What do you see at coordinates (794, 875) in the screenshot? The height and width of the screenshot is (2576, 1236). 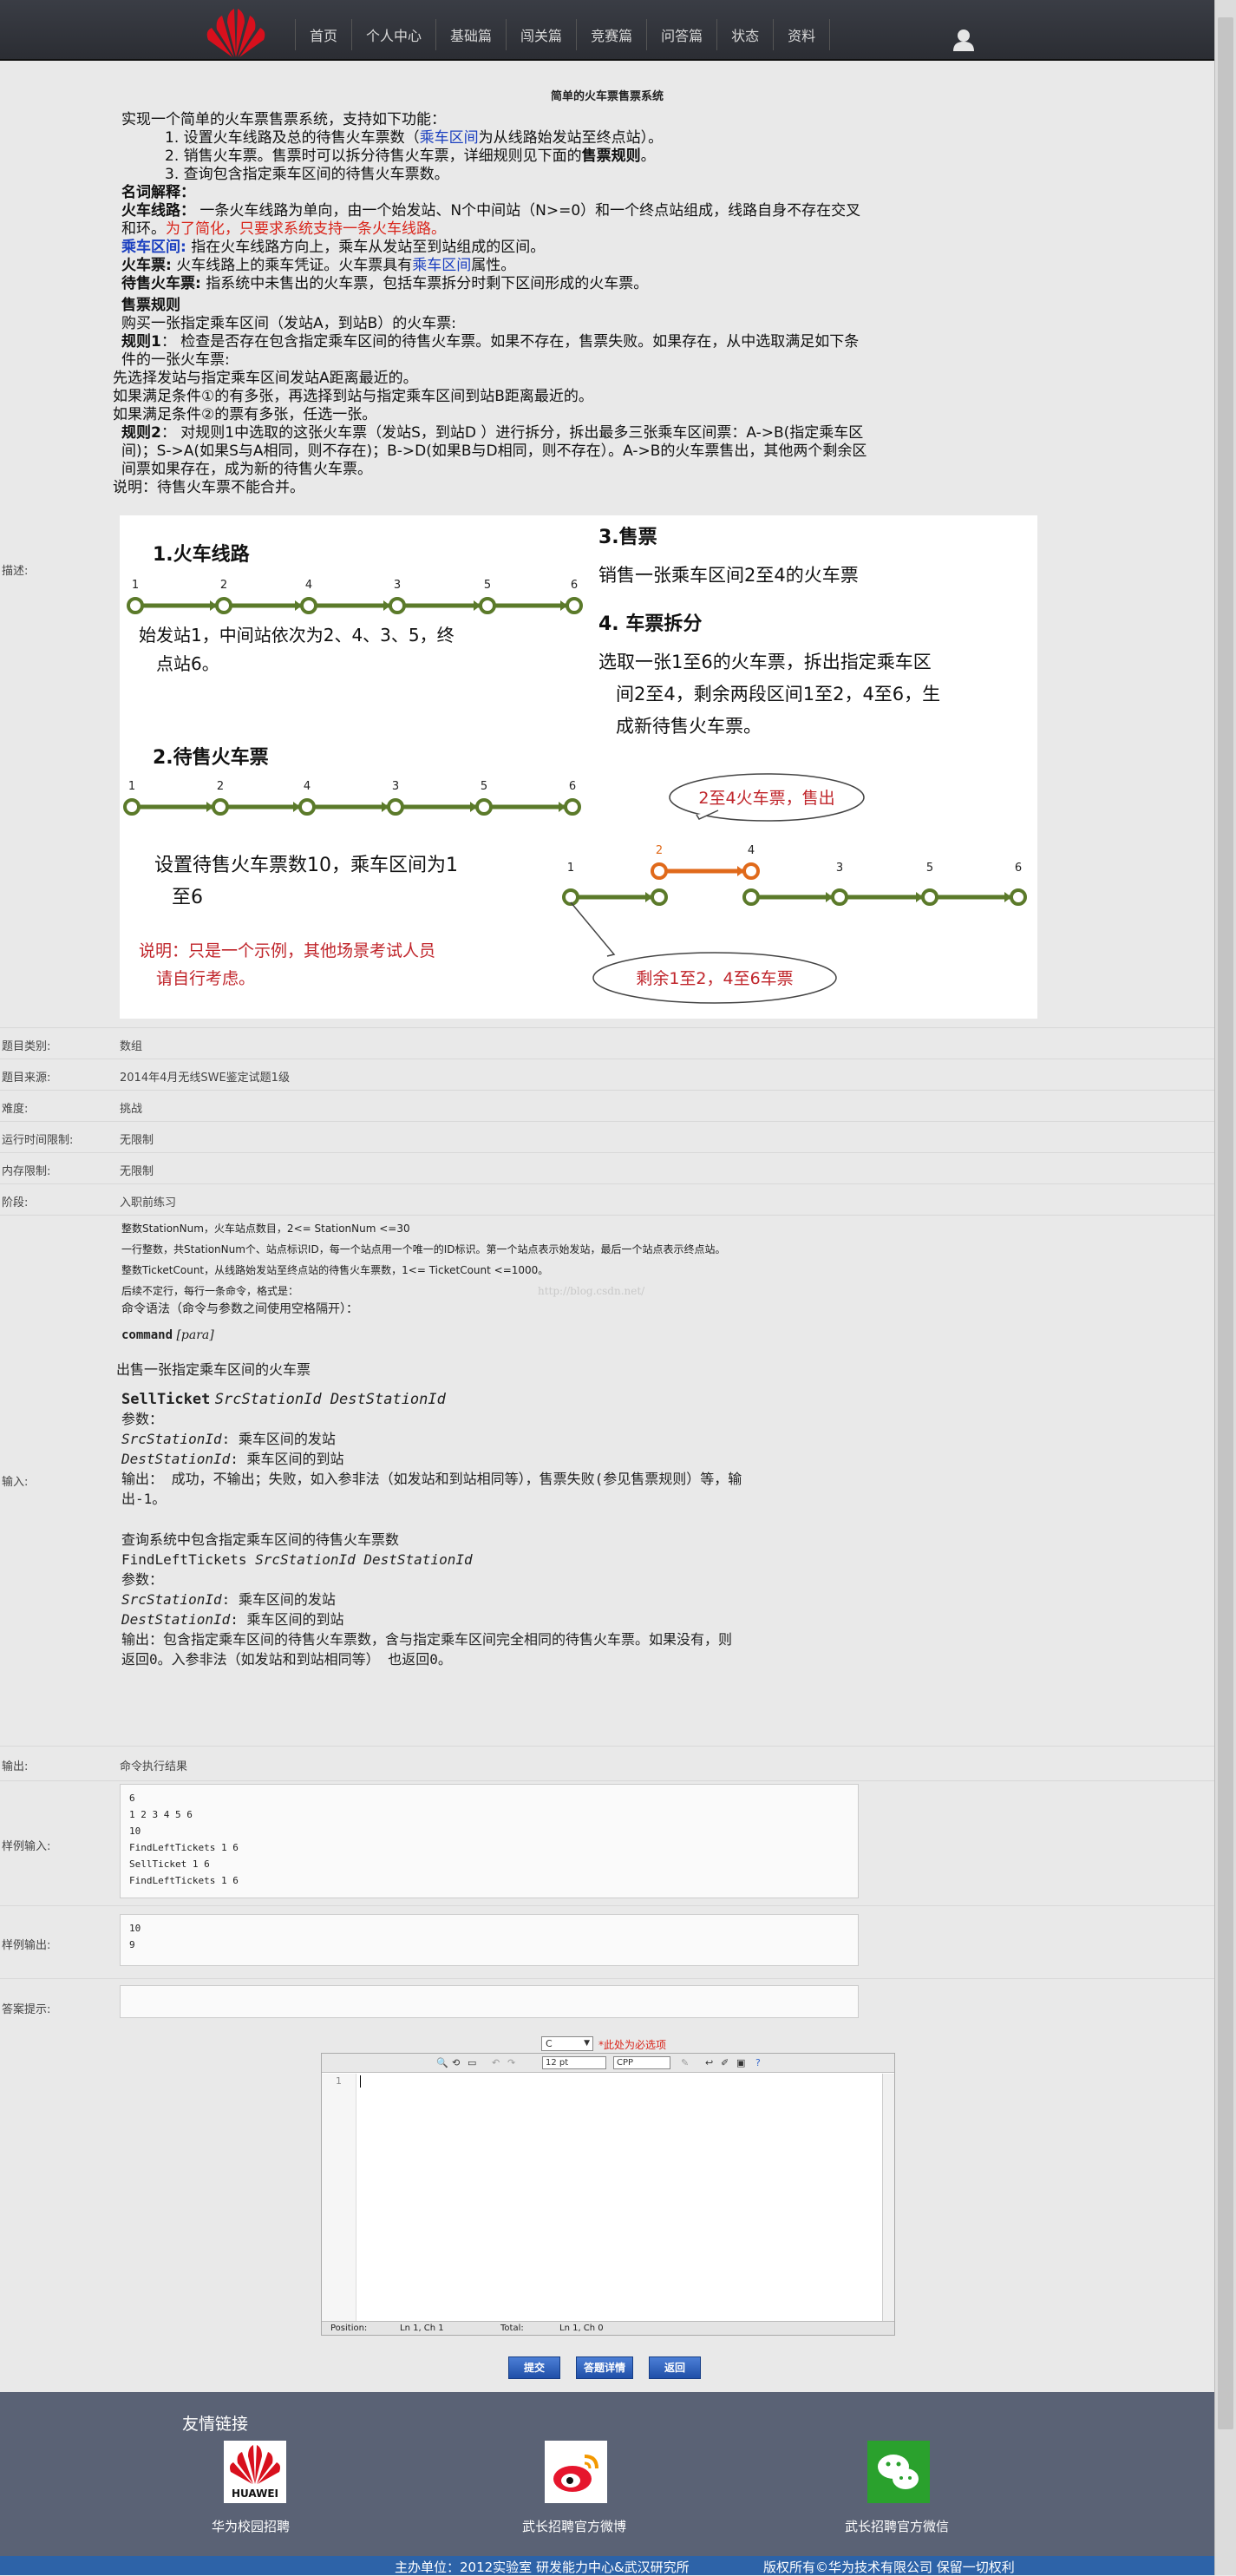 I see `split-track: 1 2 4 3 5 6` at bounding box center [794, 875].